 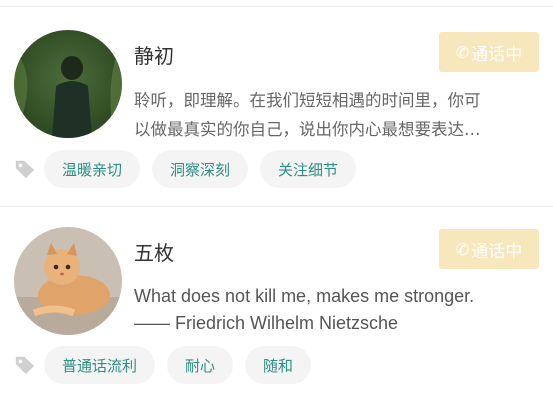 What do you see at coordinates (308, 169) in the screenshot?
I see `tag: 关注细节` at bounding box center [308, 169].